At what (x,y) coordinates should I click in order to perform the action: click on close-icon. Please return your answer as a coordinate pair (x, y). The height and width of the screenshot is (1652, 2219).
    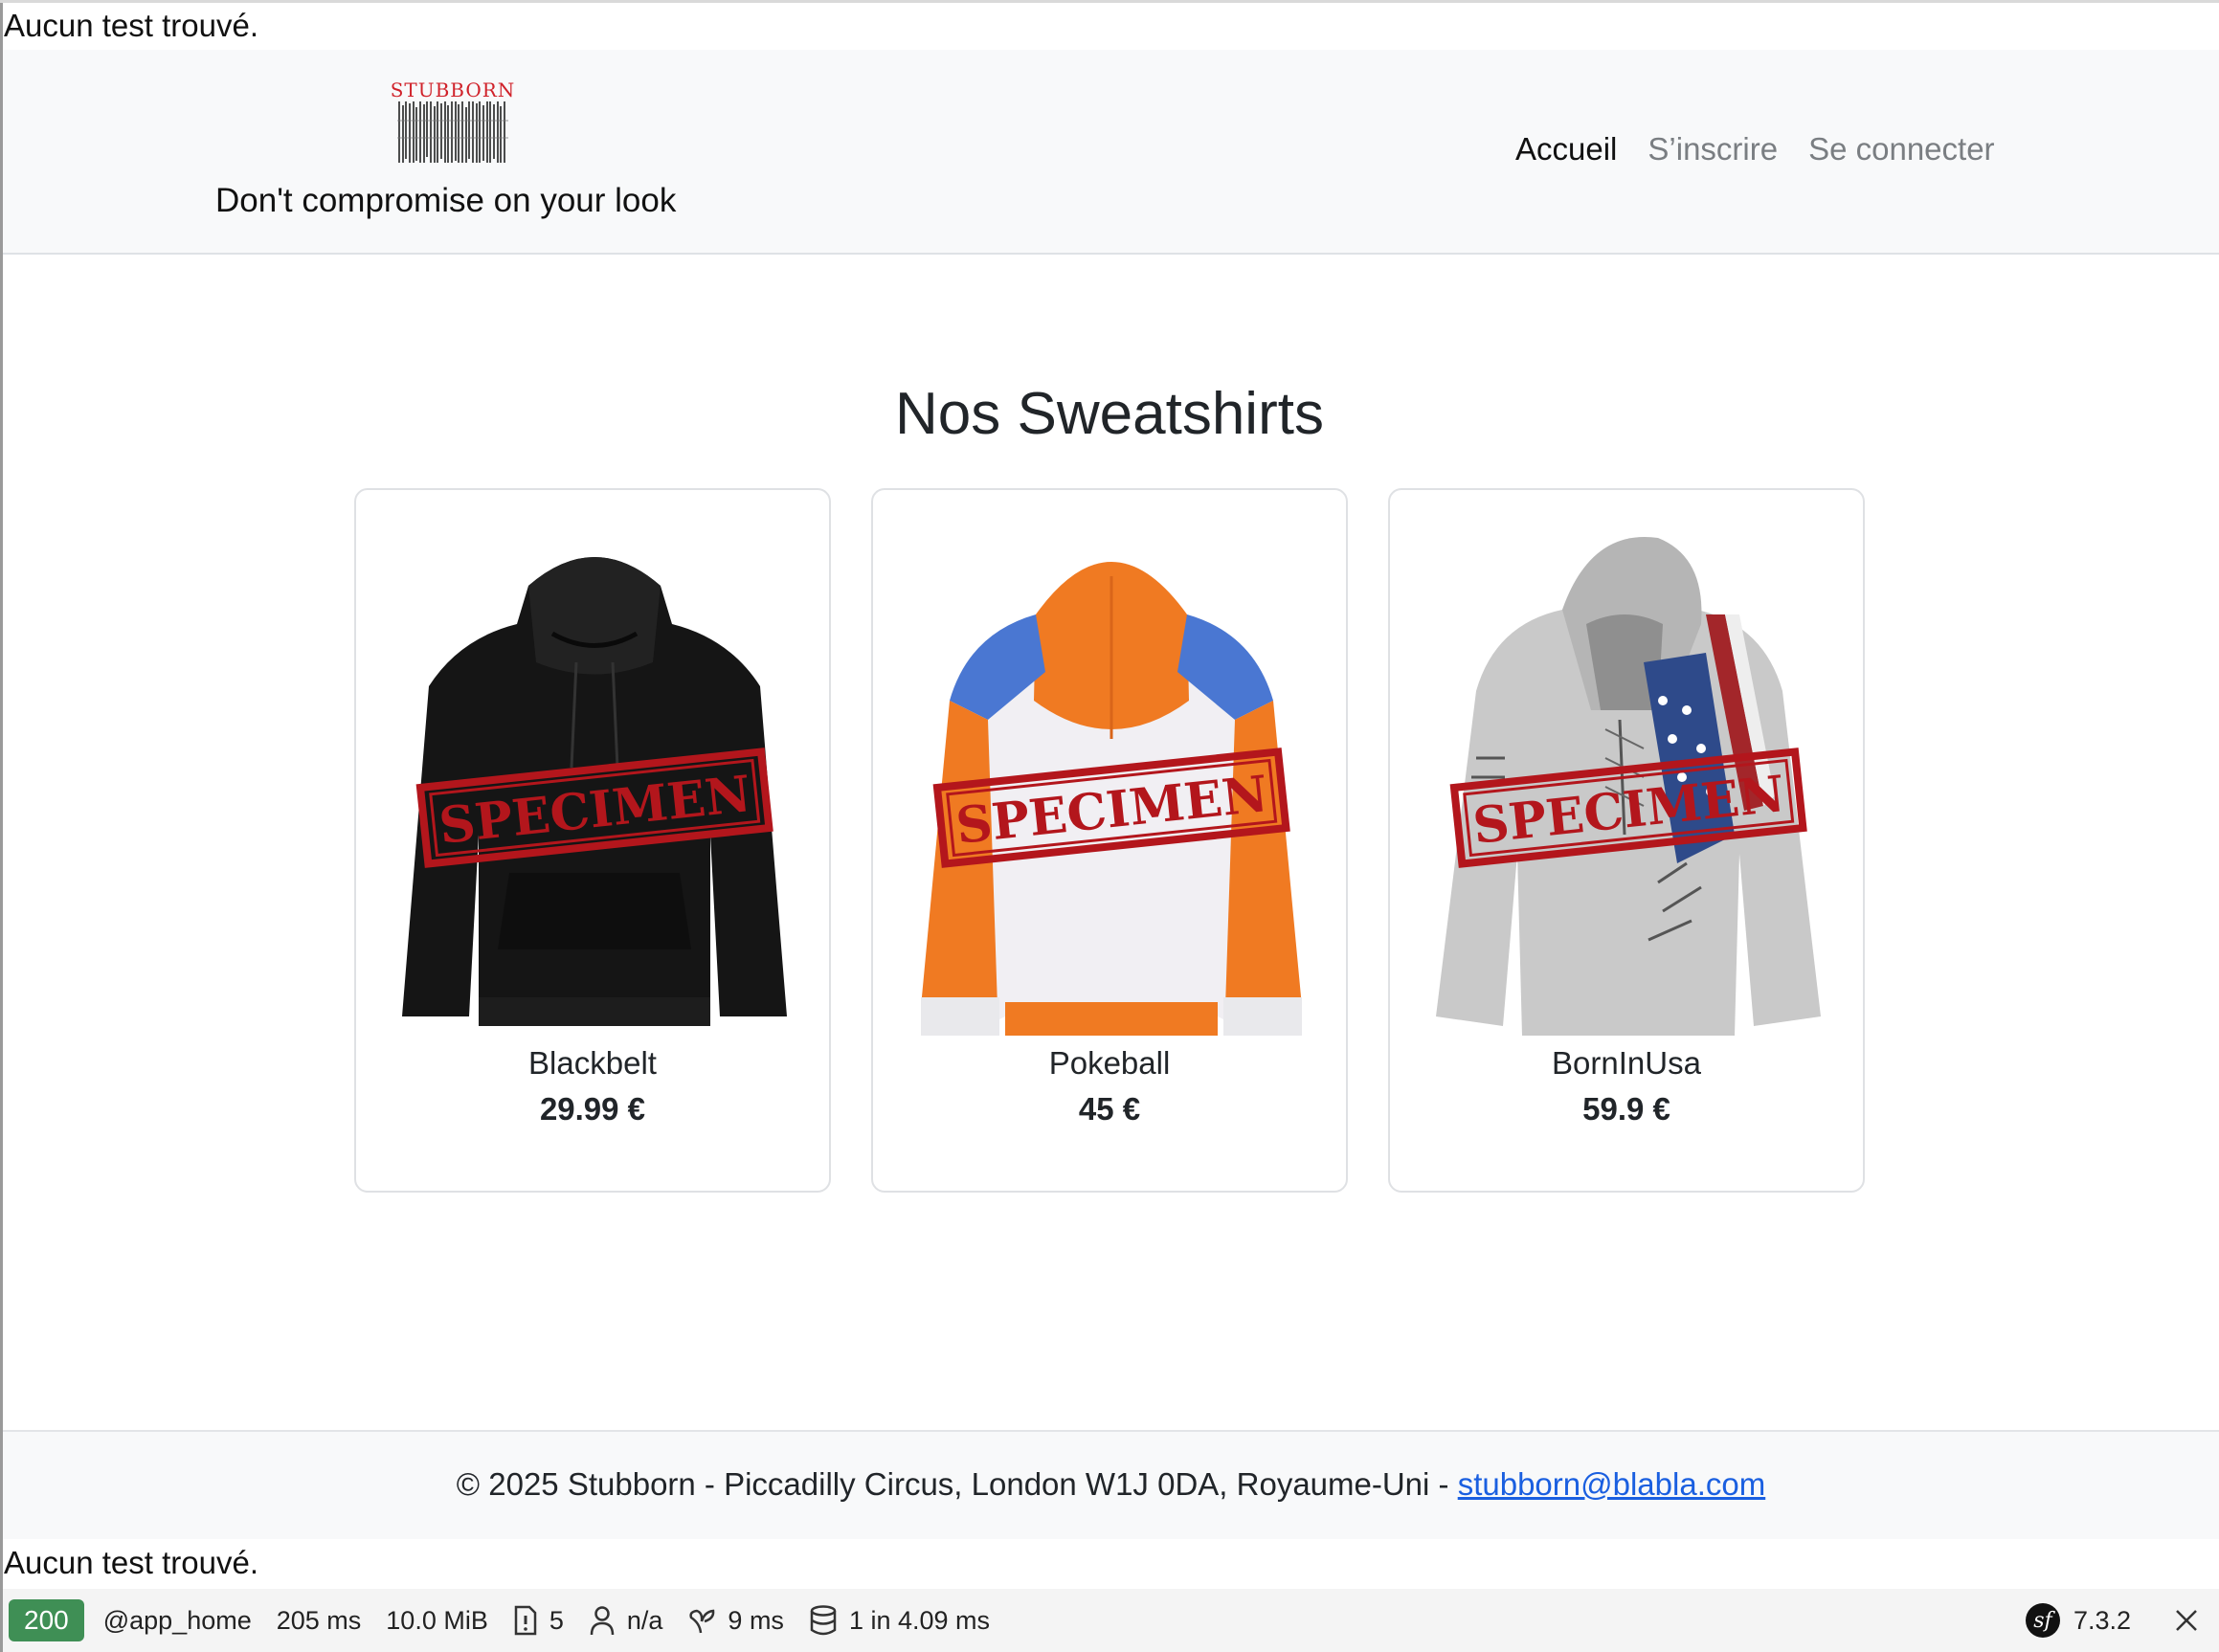
    Looking at the image, I should click on (2186, 1620).